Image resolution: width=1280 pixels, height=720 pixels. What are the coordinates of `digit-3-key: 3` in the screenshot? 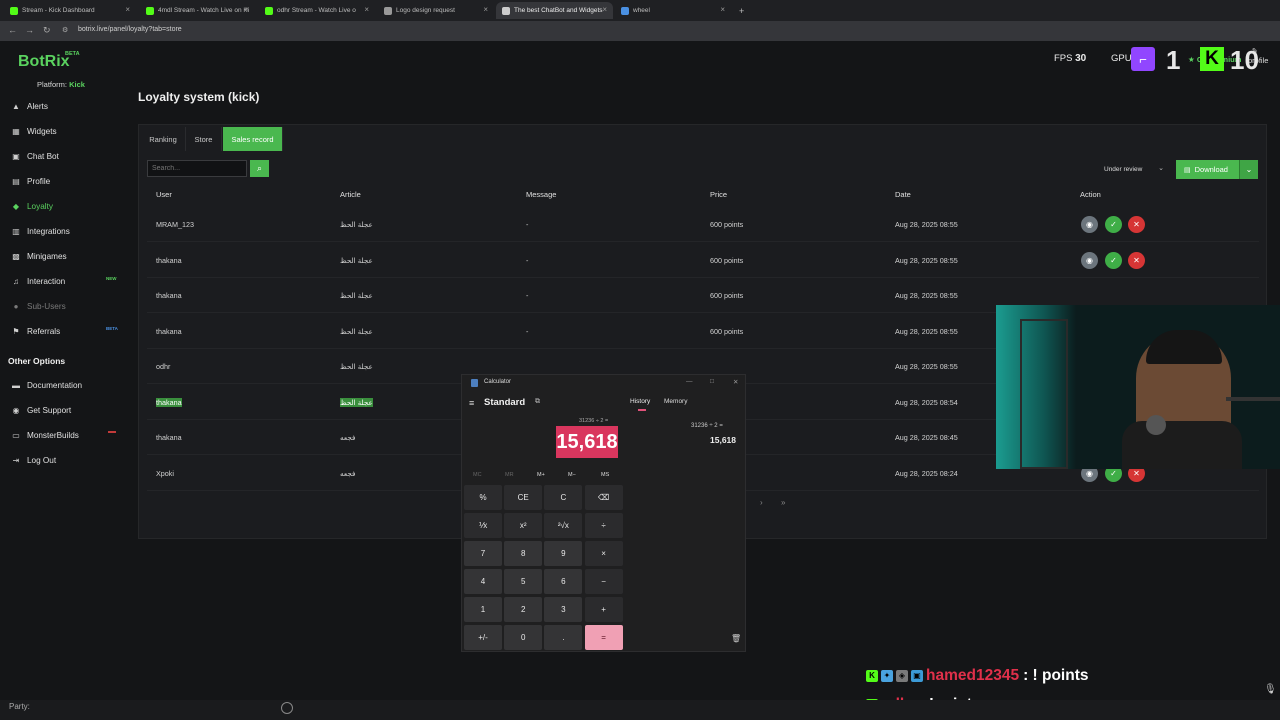 It's located at (563, 609).